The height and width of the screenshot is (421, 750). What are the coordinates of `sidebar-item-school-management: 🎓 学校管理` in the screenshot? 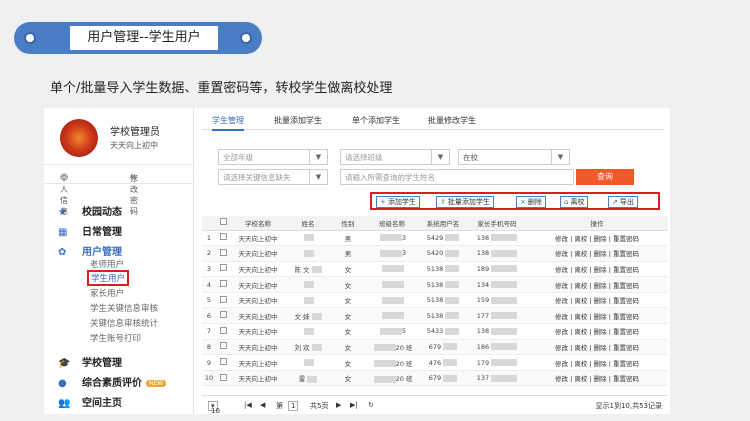 It's located at (90, 361).